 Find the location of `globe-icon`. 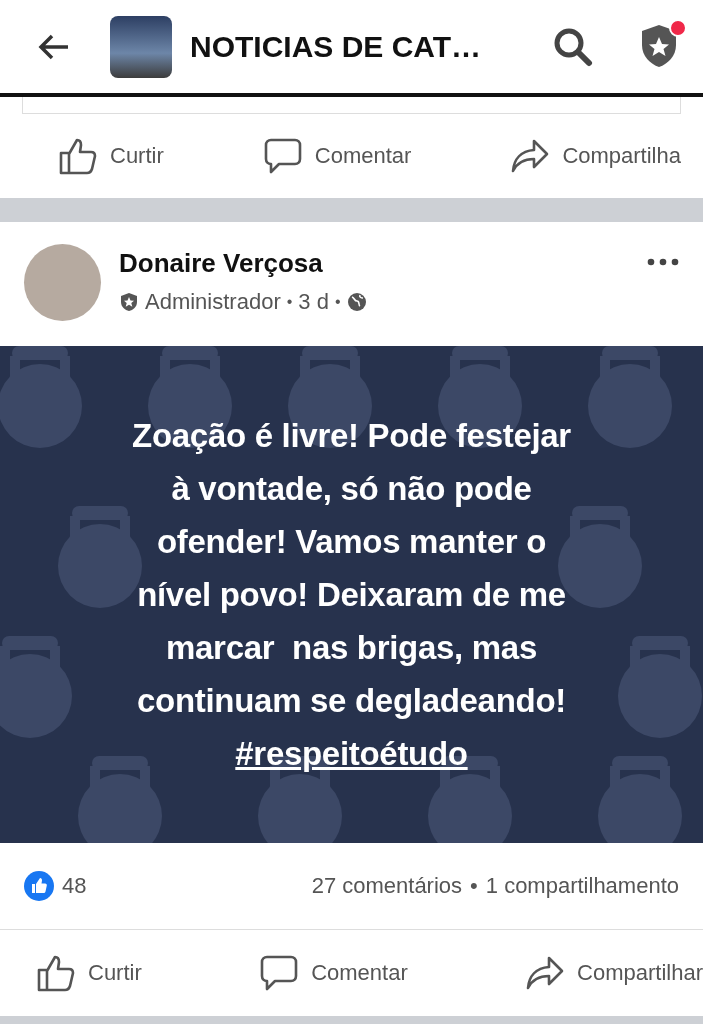

globe-icon is located at coordinates (356, 302).